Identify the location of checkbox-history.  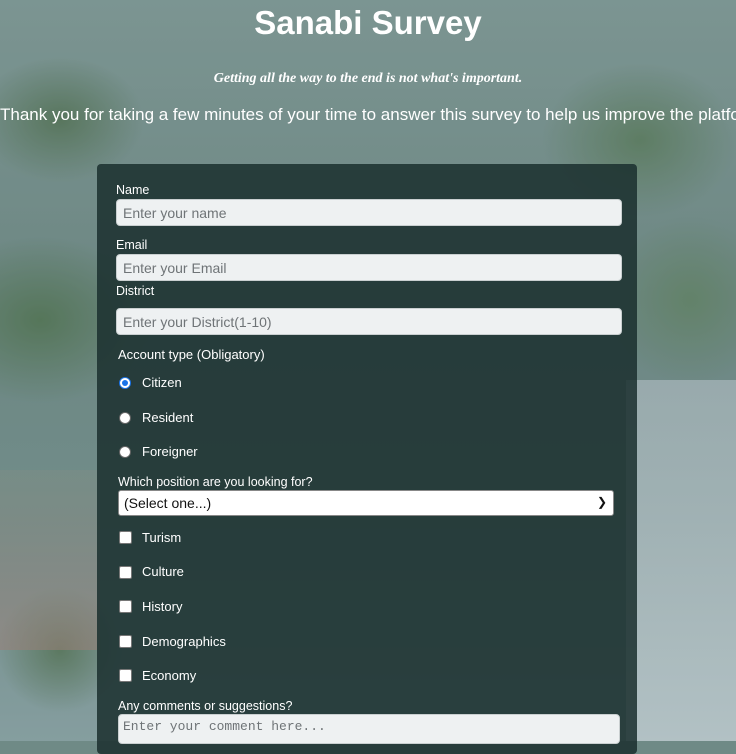
(125, 606).